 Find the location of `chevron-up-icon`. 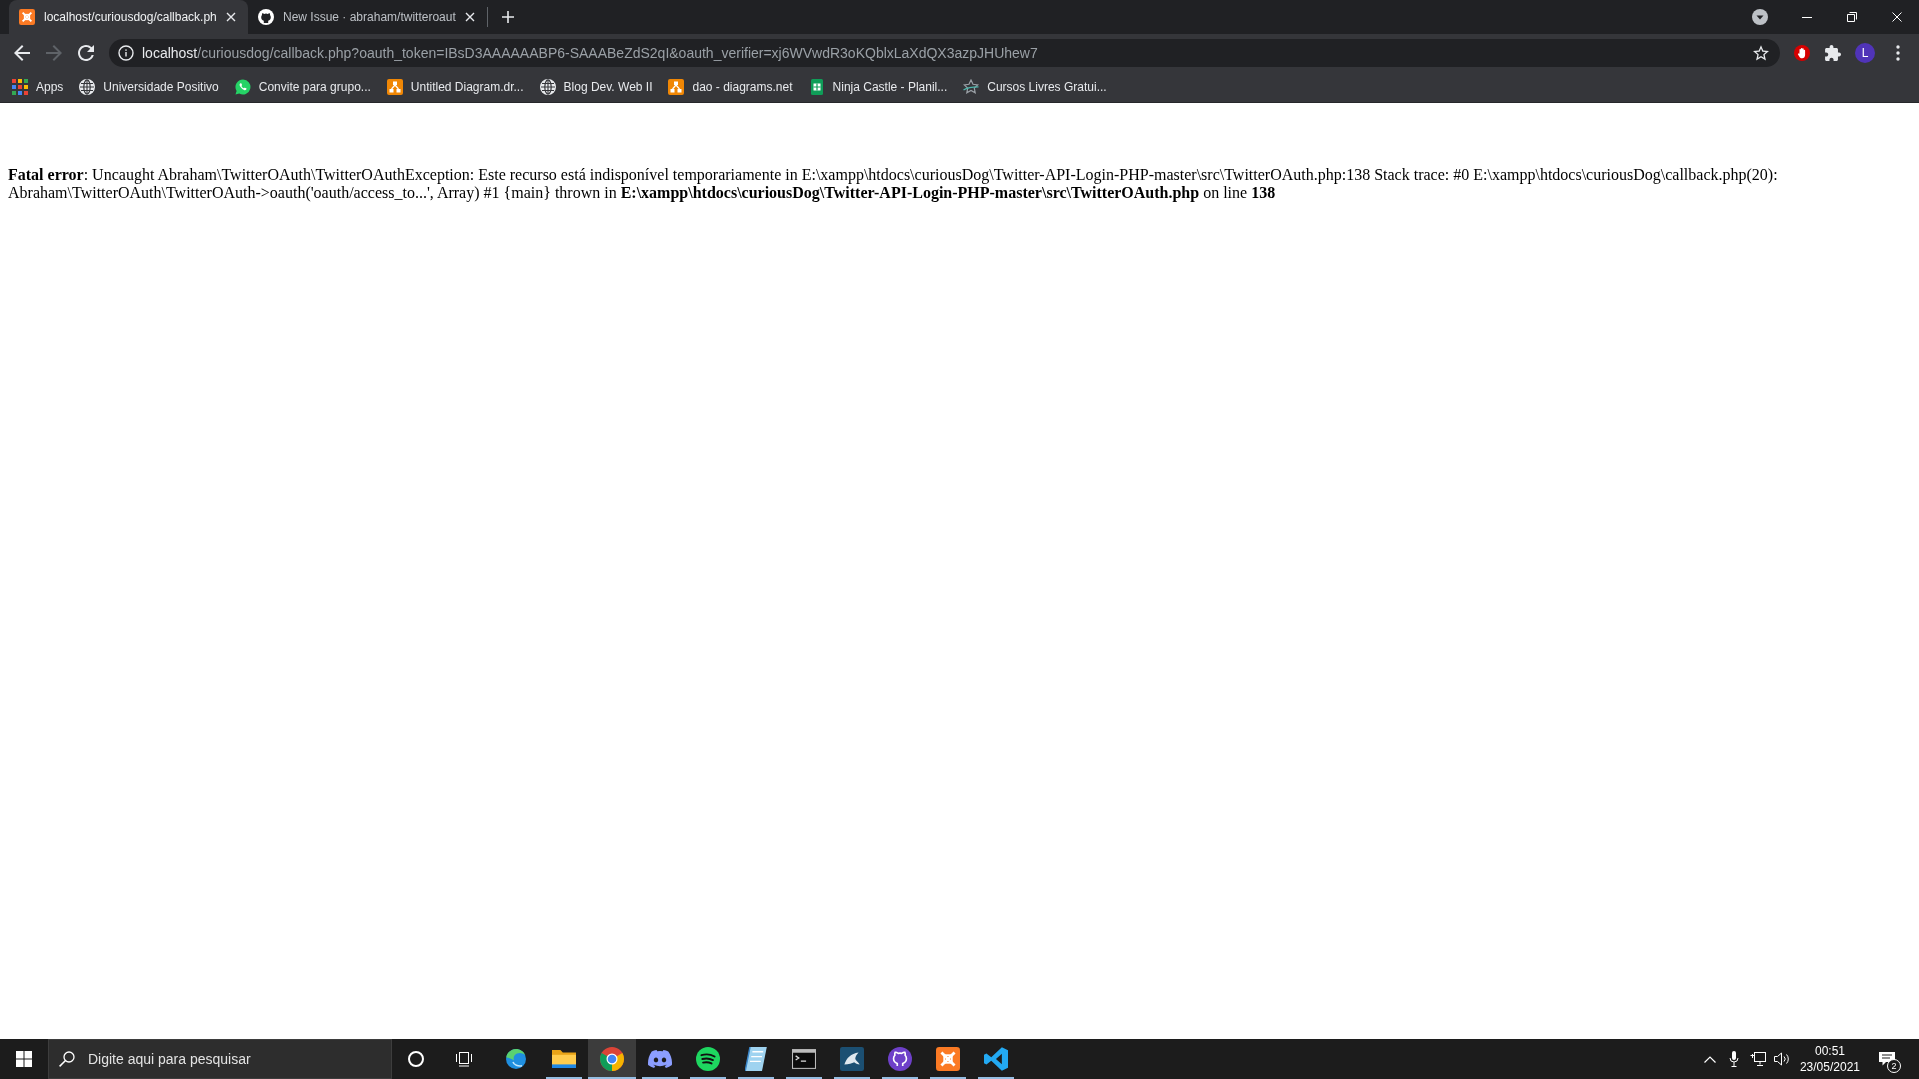

chevron-up-icon is located at coordinates (1709, 1059).